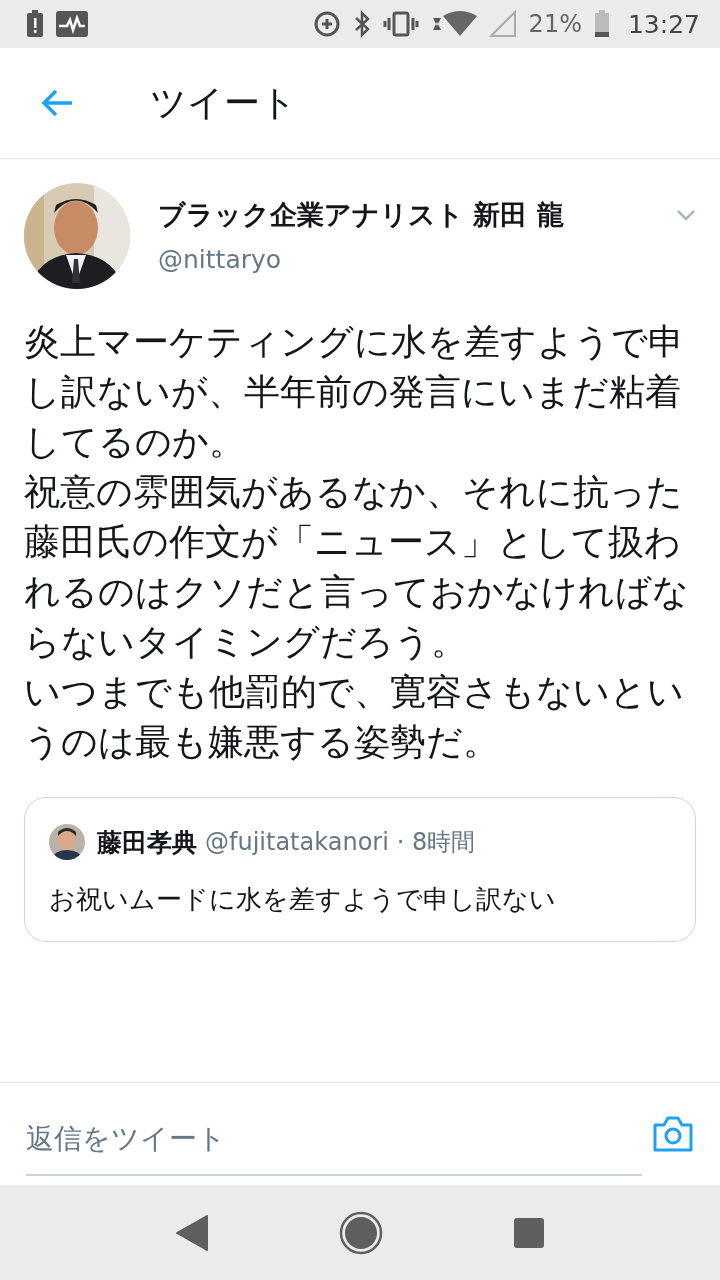 The width and height of the screenshot is (720, 1280). Describe the element at coordinates (35, 24) in the screenshot. I see `battery-alert-icon` at that location.